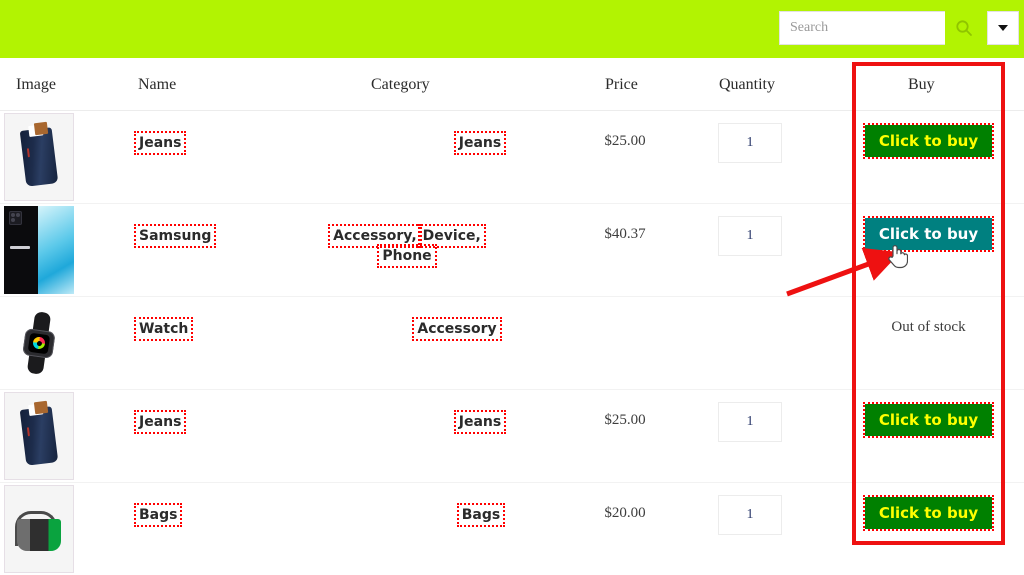 The image size is (1024, 575). What do you see at coordinates (862, 28) in the screenshot?
I see `search-input` at bounding box center [862, 28].